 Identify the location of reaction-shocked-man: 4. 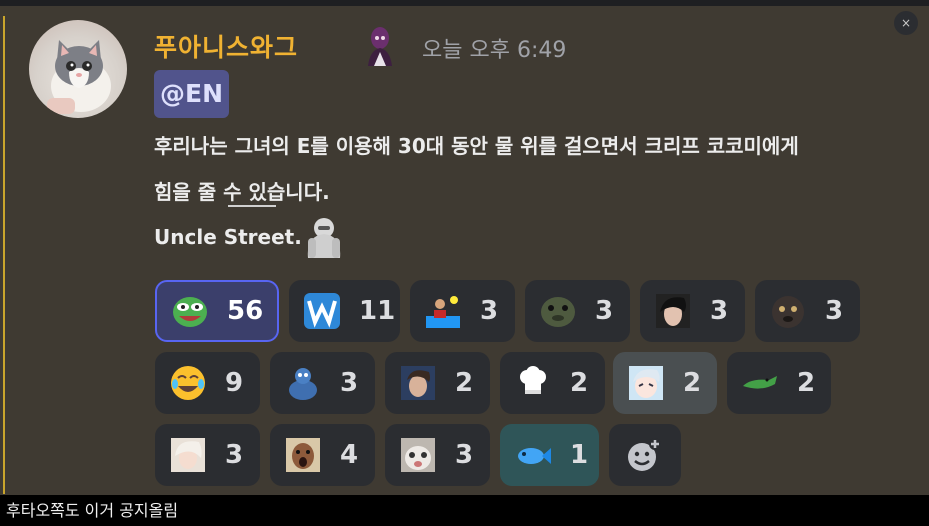
(322, 455).